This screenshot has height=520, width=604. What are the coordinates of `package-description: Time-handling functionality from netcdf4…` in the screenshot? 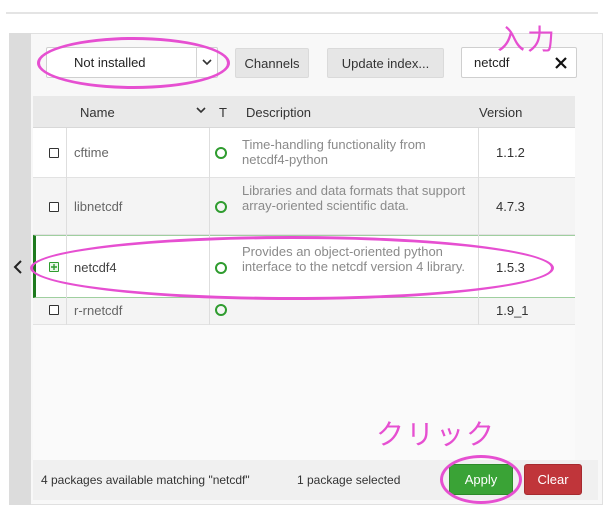 It's located at (334, 152).